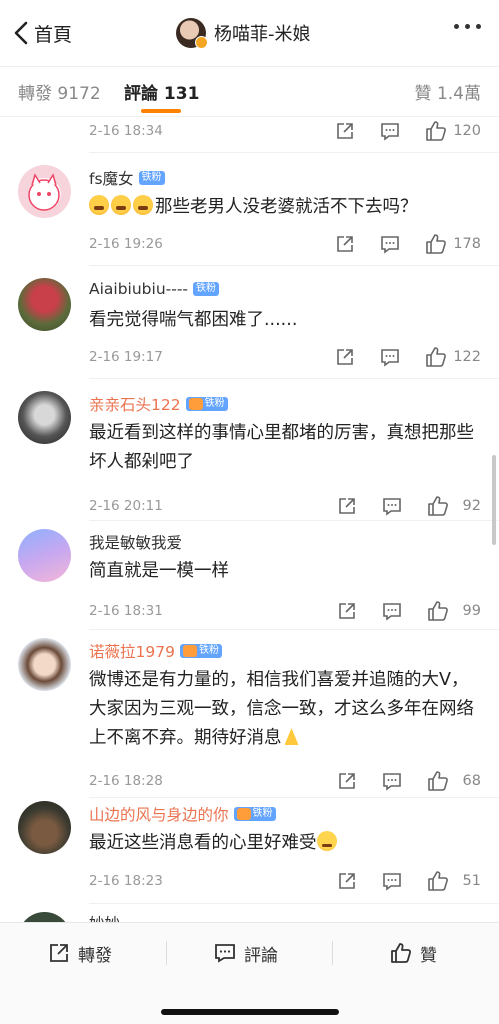 This screenshot has height=1024, width=499. What do you see at coordinates (494, 500) in the screenshot?
I see `scrollbar` at bounding box center [494, 500].